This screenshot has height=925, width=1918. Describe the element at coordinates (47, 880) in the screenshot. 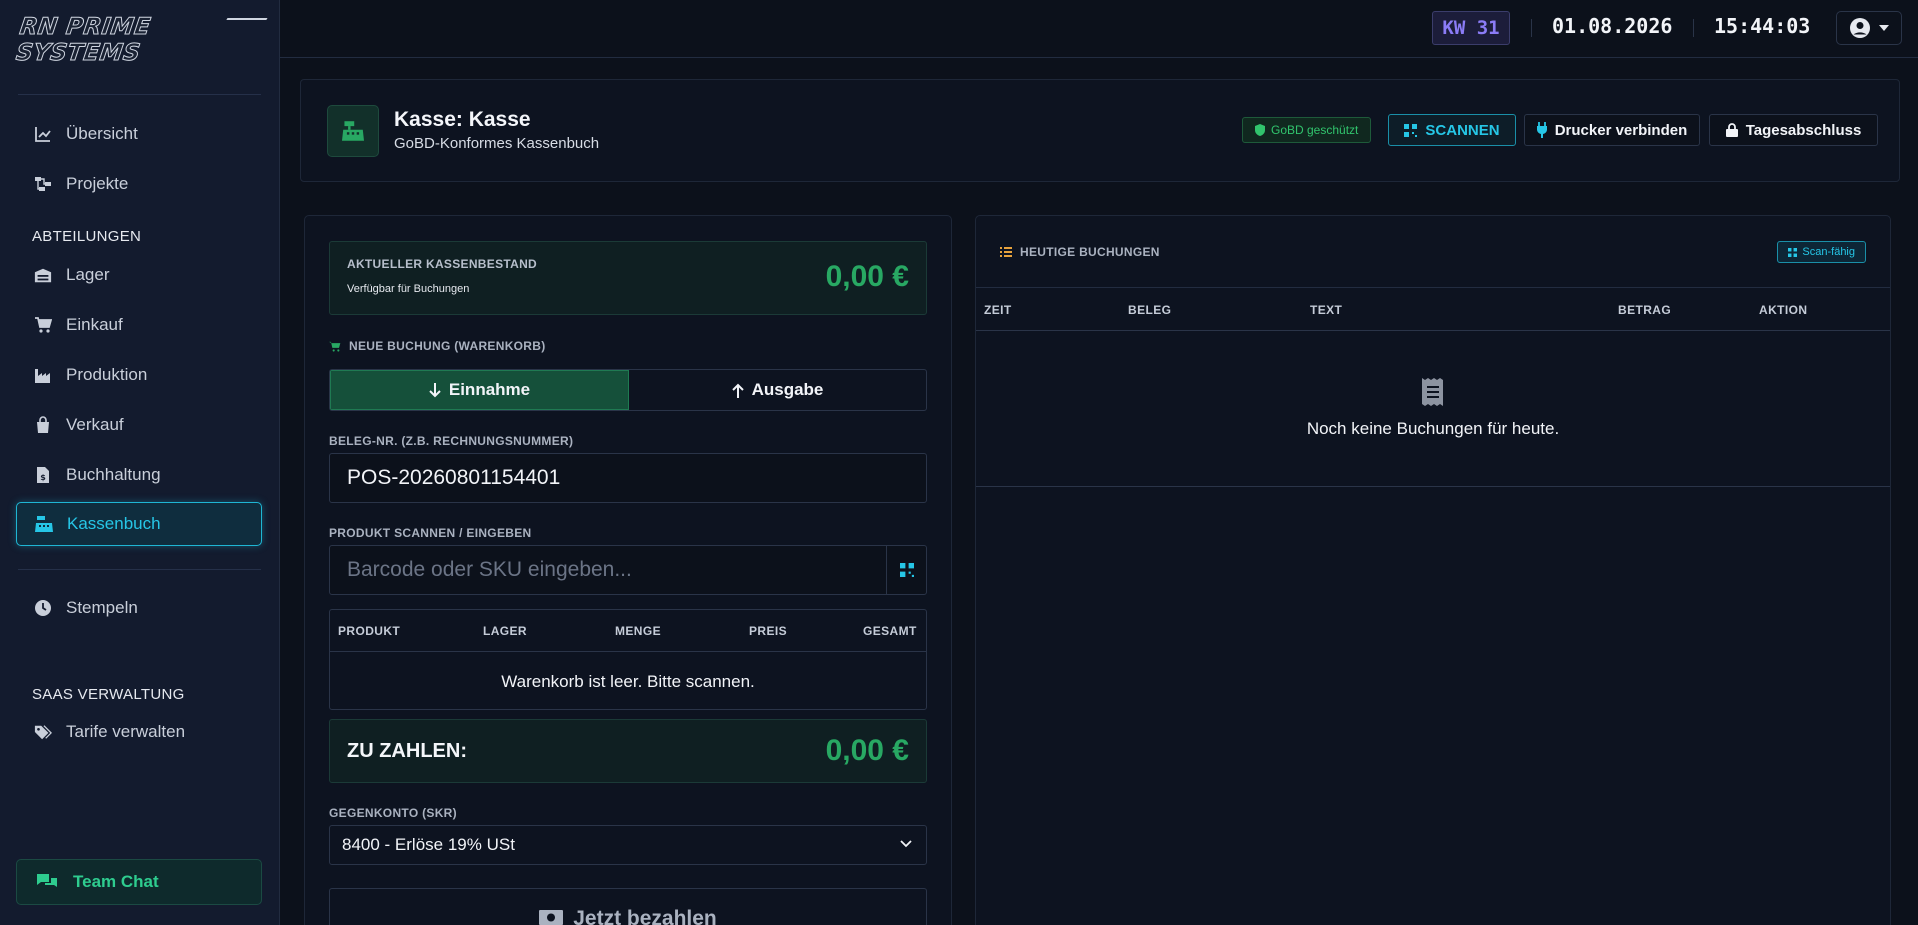

I see `comments-icon` at that location.